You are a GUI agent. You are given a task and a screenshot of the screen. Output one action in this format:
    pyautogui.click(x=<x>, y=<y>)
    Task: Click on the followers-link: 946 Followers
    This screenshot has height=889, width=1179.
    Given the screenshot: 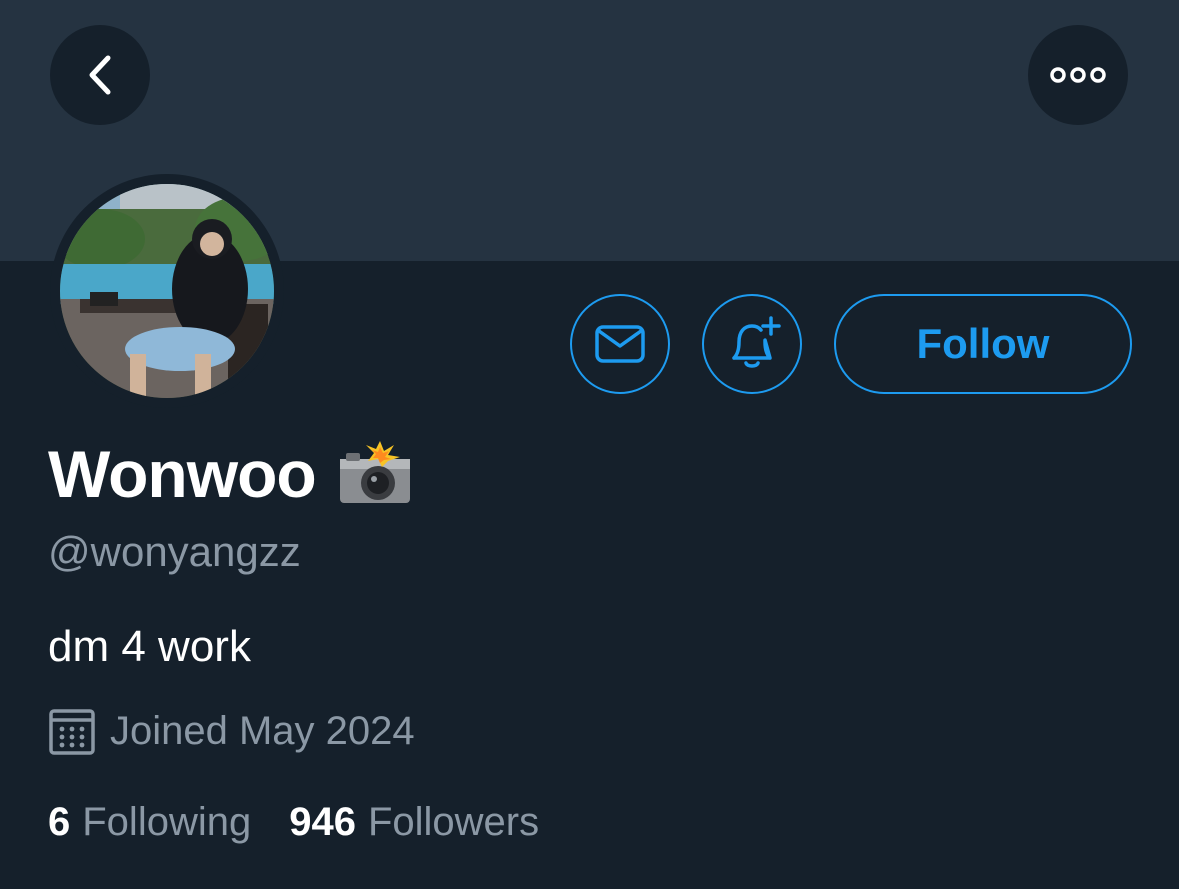 What is the action you would take?
    pyautogui.click(x=414, y=822)
    